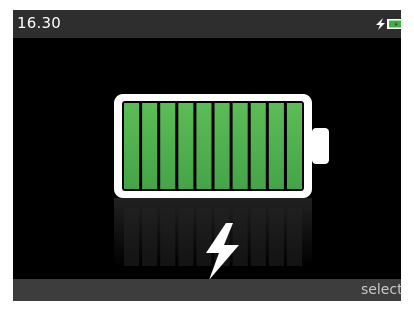 Image resolution: width=414 pixels, height=313 pixels. Describe the element at coordinates (213, 233) in the screenshot. I see `battery-reflection` at that location.